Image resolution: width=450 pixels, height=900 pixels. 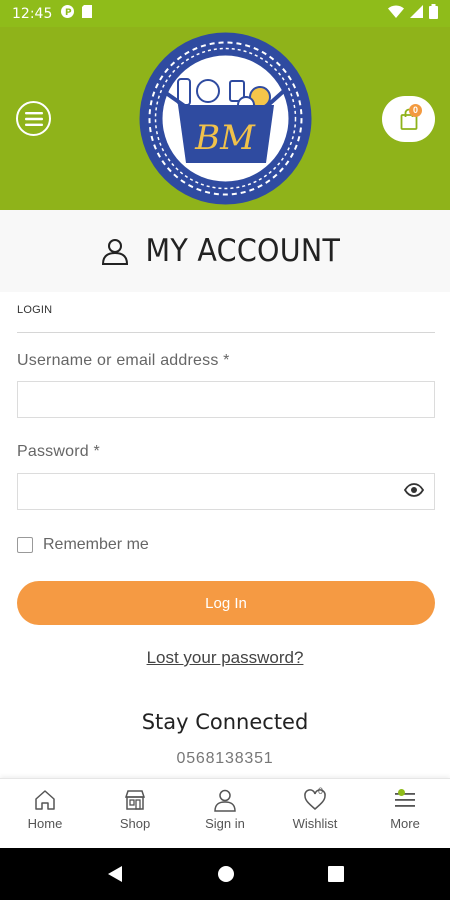 What do you see at coordinates (396, 13) in the screenshot?
I see `wifi-icon` at bounding box center [396, 13].